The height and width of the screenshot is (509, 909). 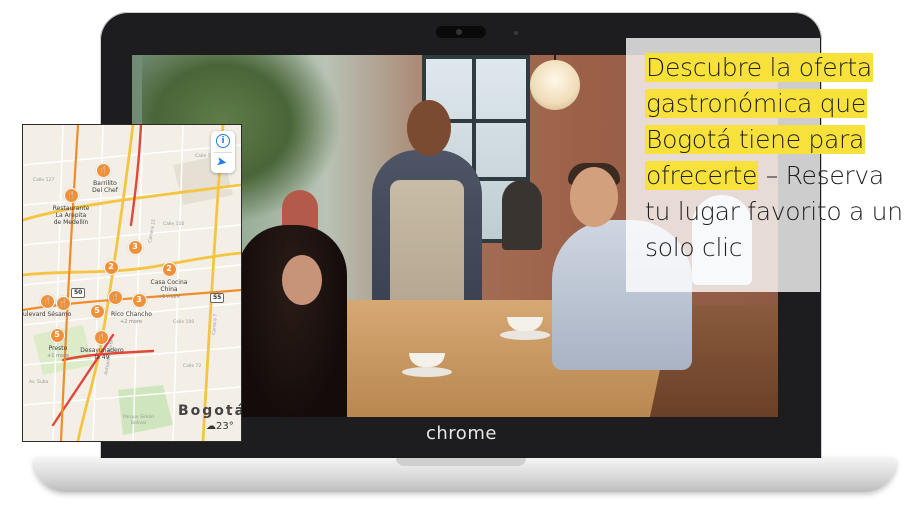 I want to click on route-shield: 50, so click(x=78, y=293).